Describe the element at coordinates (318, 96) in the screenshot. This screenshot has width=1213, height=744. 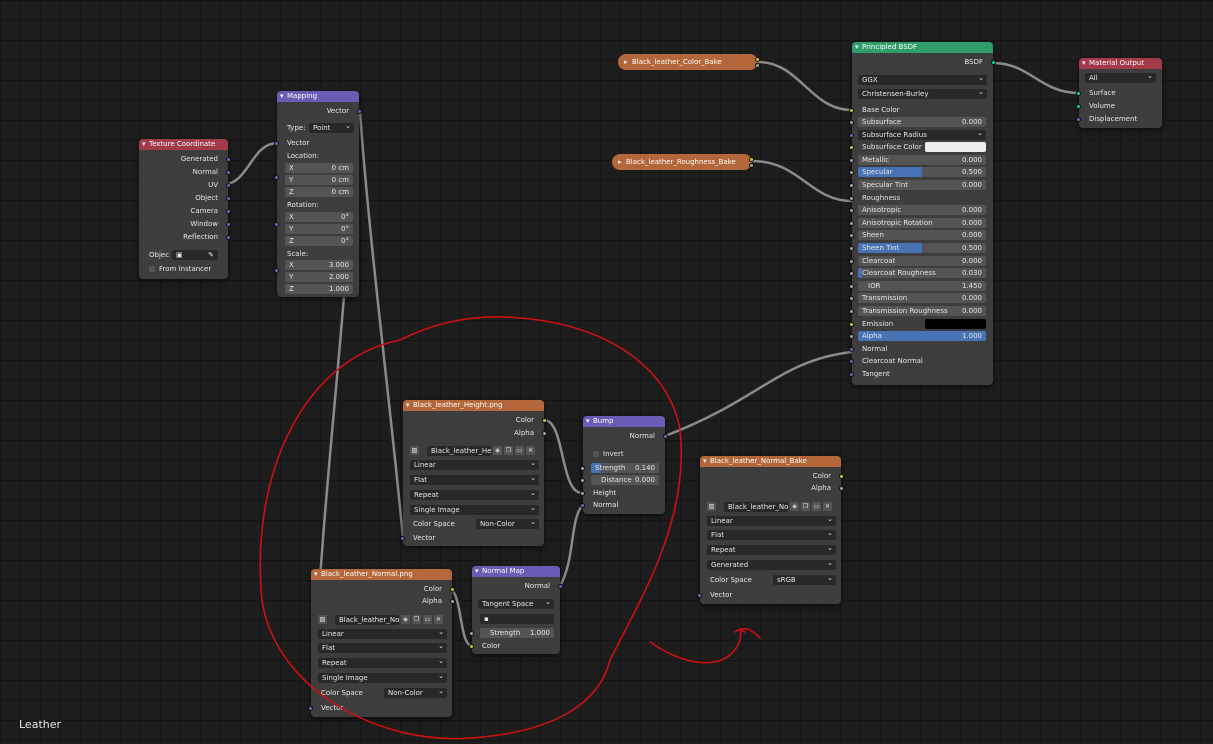
I see `node-header: Mapping` at that location.